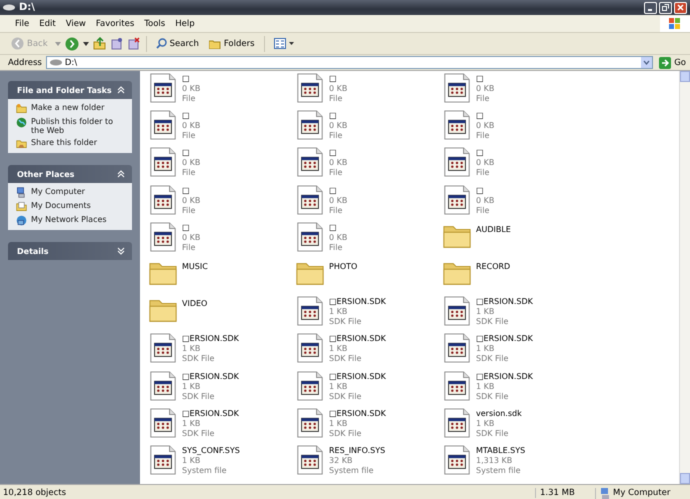 Image resolution: width=690 pixels, height=499 pixels. What do you see at coordinates (680, 8) in the screenshot?
I see `close-button` at bounding box center [680, 8].